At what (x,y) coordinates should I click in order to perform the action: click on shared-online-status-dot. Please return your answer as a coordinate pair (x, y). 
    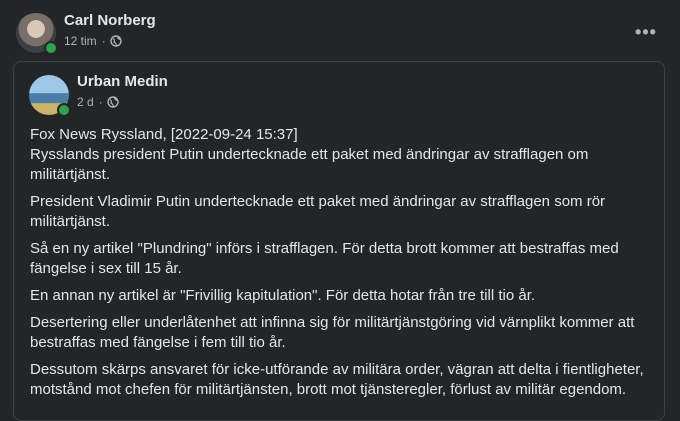
    Looking at the image, I should click on (64, 110).